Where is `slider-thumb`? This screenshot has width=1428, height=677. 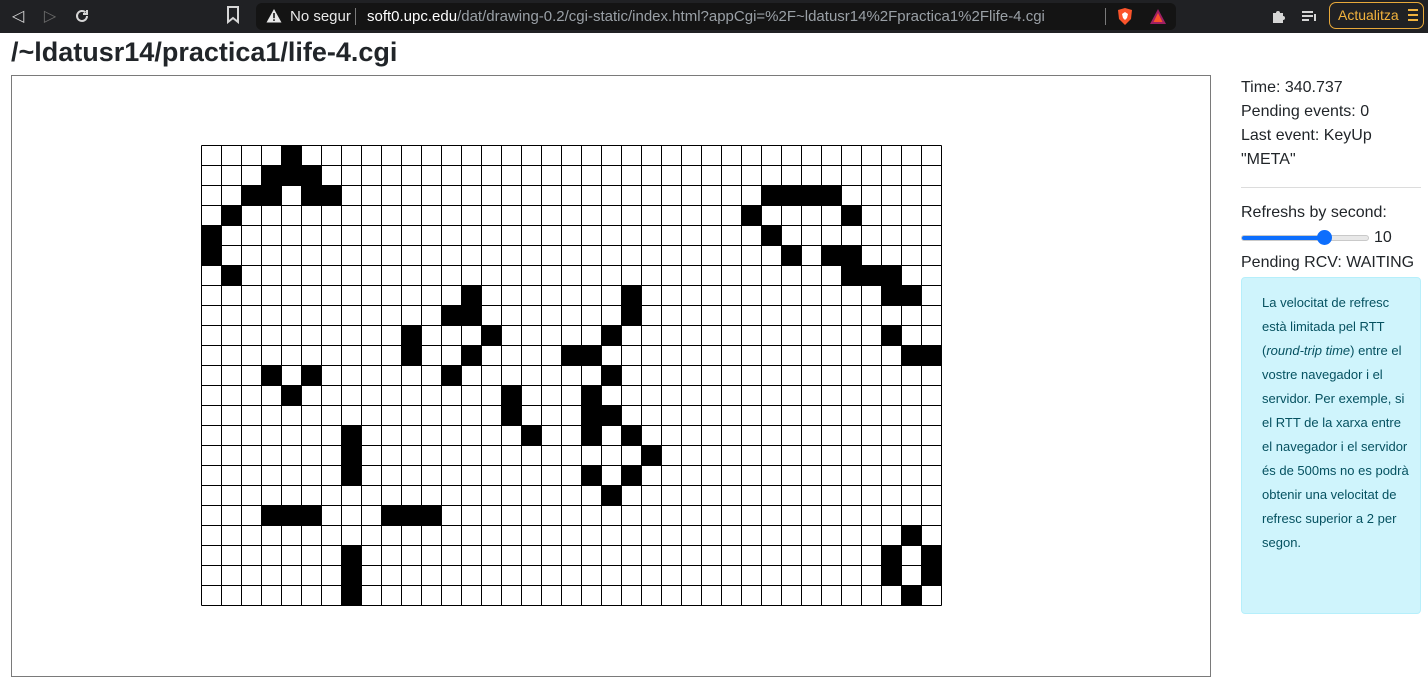 slider-thumb is located at coordinates (1325, 237).